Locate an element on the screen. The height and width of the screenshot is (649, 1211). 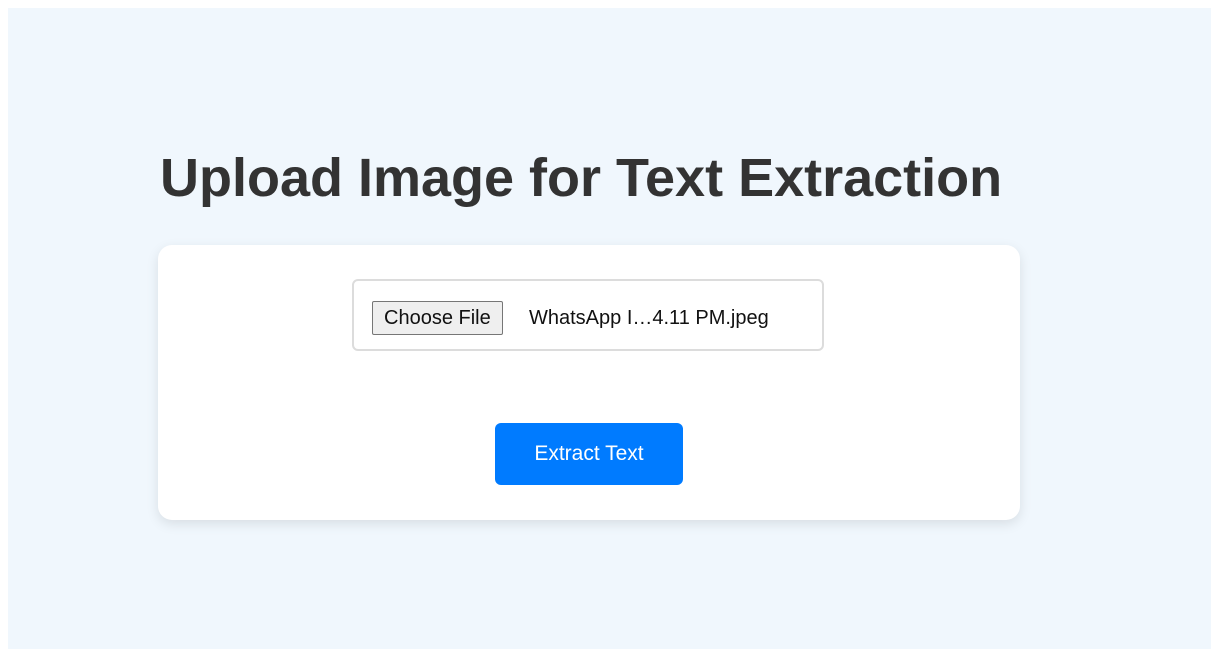
file-input: Choose File WhatsApp I…4.11 PM.jpeg is located at coordinates (588, 315).